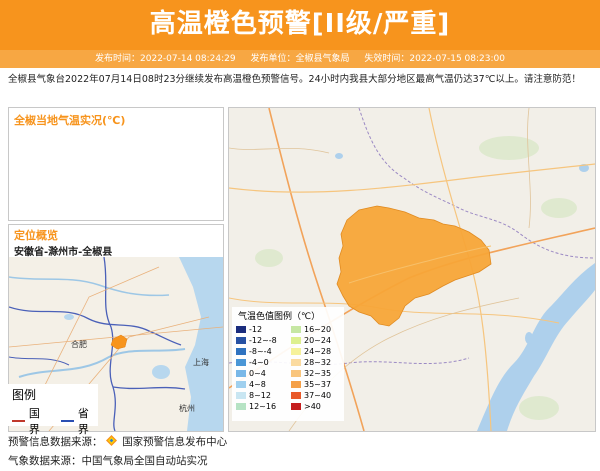 This screenshot has height=471, width=600. I want to click on temperature-legend-item: 28~32, so click(317, 362).